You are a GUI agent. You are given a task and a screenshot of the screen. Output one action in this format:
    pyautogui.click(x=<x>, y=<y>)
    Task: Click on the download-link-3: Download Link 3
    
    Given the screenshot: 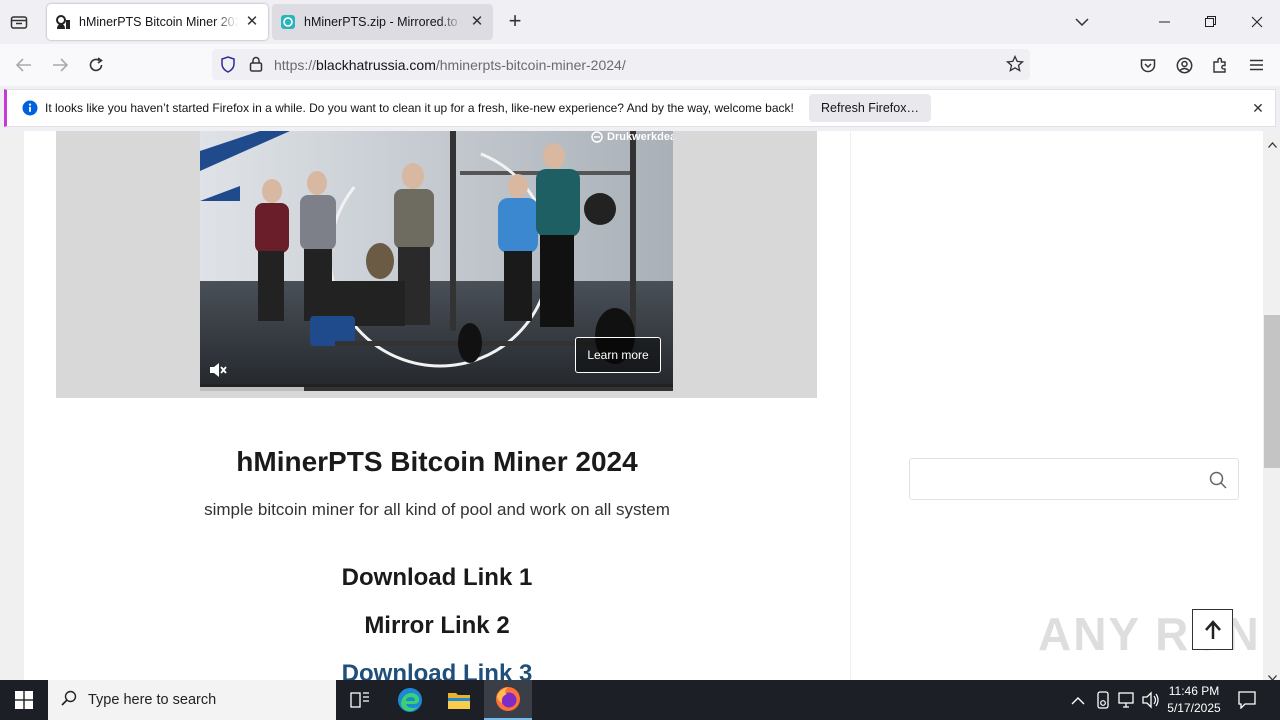 What is the action you would take?
    pyautogui.click(x=437, y=670)
    